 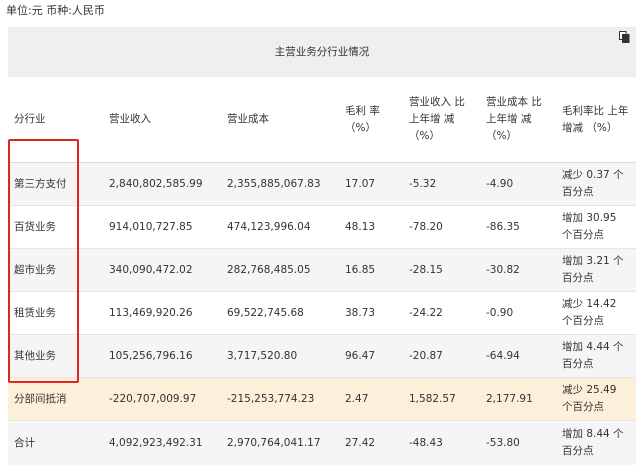 What do you see at coordinates (441, 399) in the screenshot?
I see `cell-revenue-change: 1,582.57` at bounding box center [441, 399].